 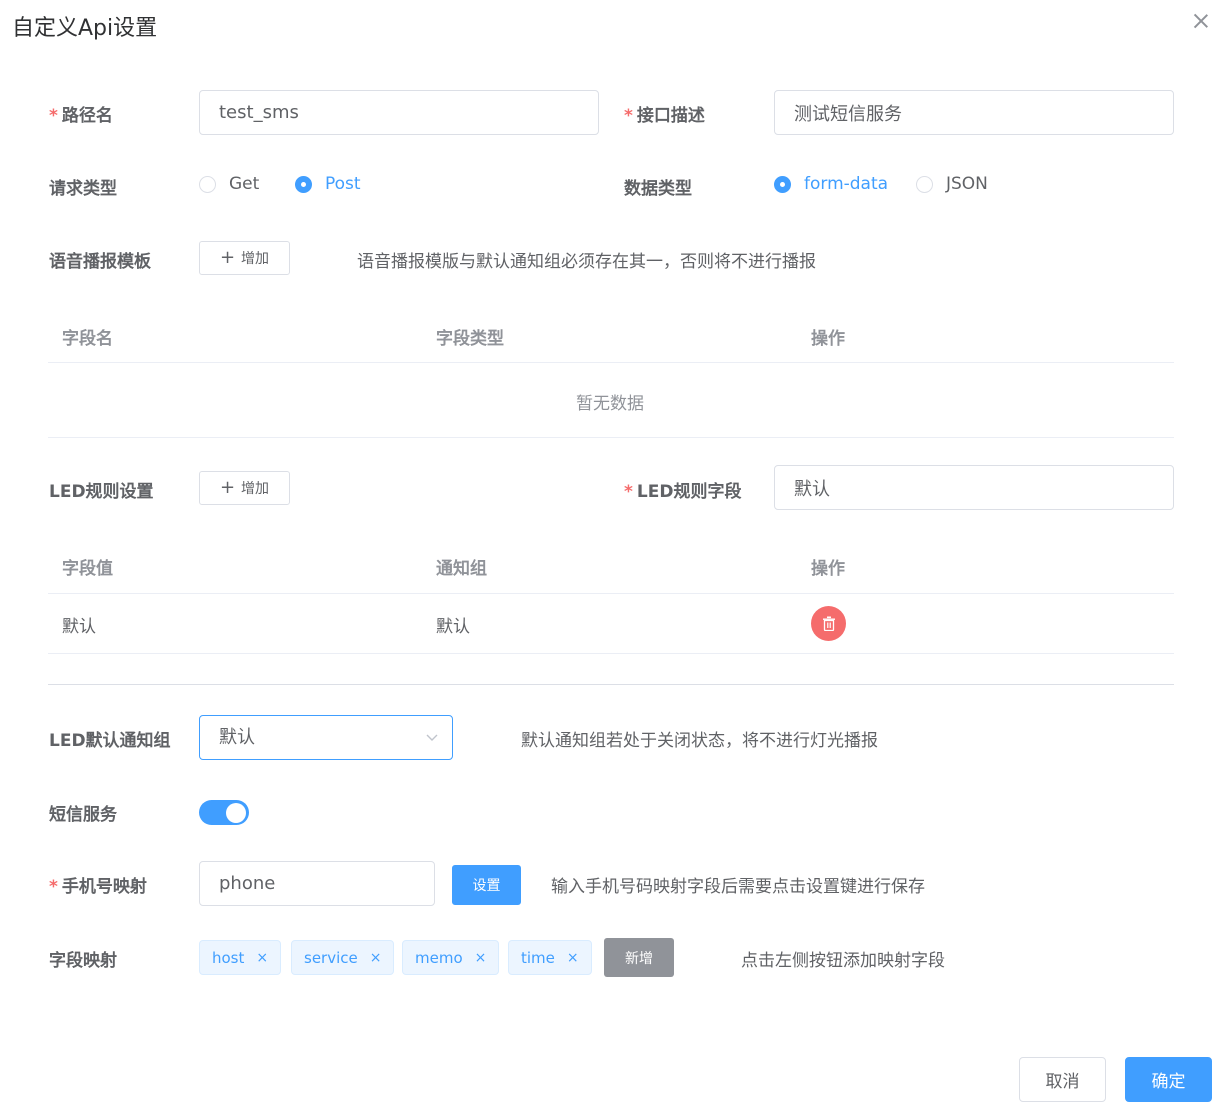 I want to click on radio-json: JSON, so click(x=952, y=184).